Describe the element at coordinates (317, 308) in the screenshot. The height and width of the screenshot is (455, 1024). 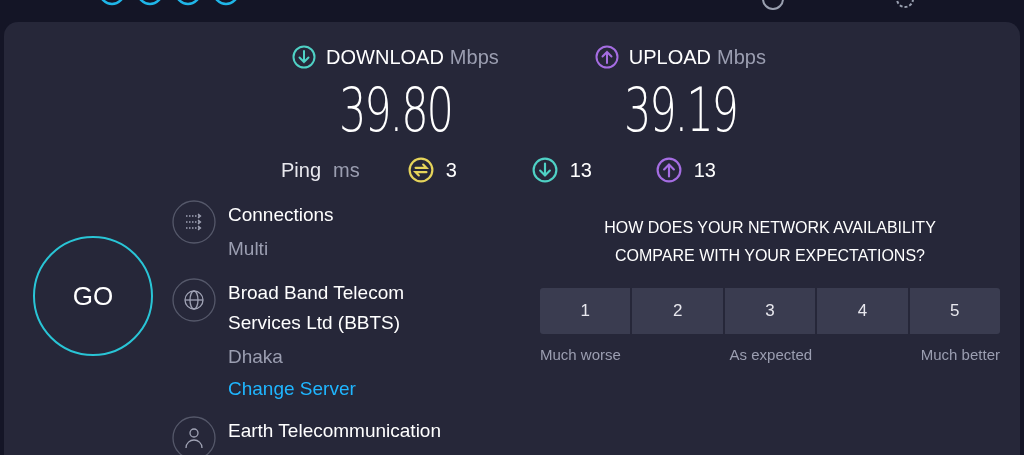
I see `info-title: Broad Band Telecom Services Ltd (BBTS)` at that location.